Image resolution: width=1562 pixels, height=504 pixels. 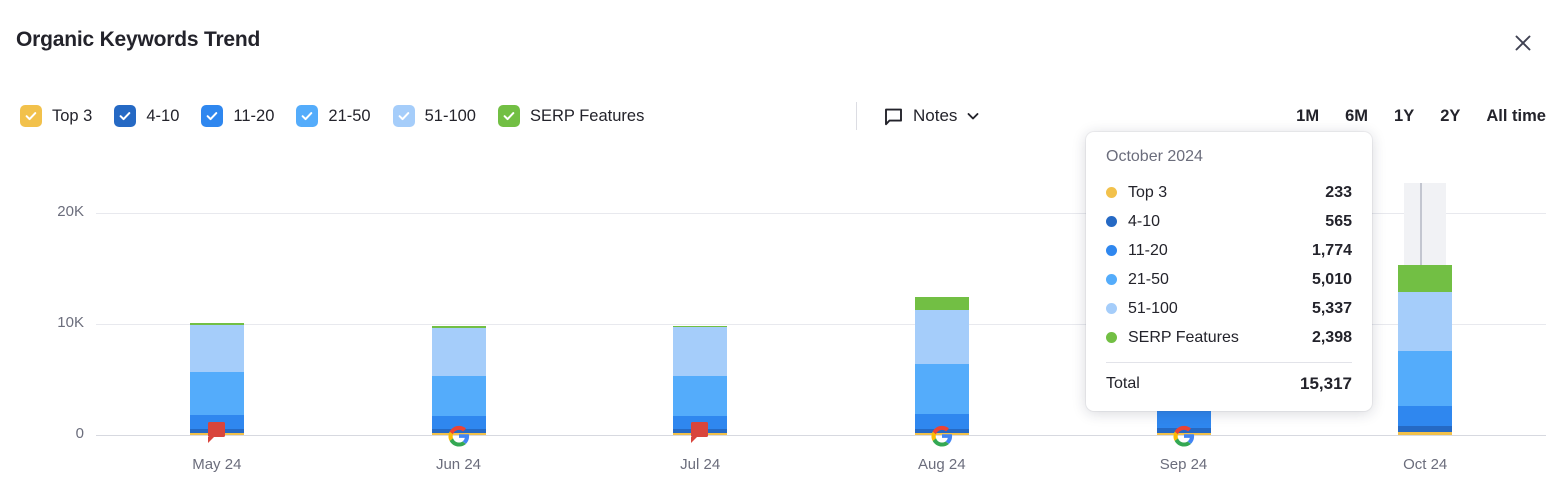 What do you see at coordinates (1331, 250) in the screenshot?
I see `tooltip-row-value: 1,774` at bounding box center [1331, 250].